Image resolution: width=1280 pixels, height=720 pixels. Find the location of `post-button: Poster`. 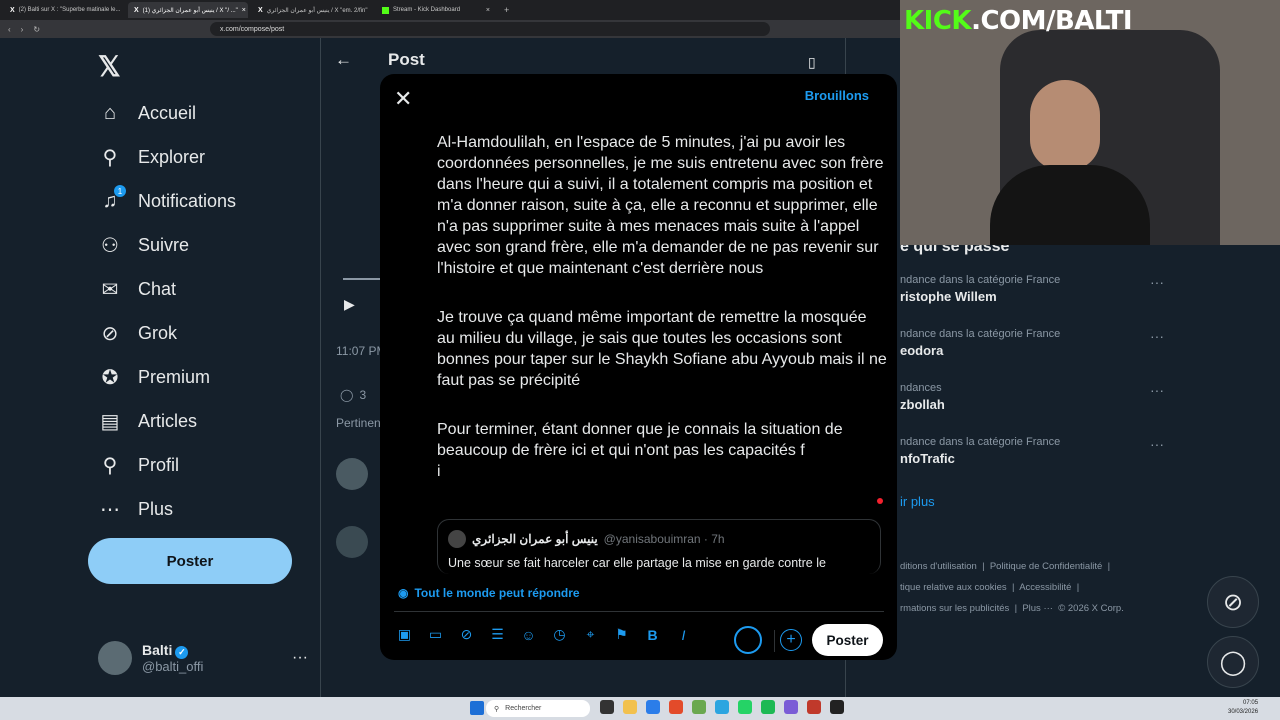

post-button: Poster is located at coordinates (847, 640).